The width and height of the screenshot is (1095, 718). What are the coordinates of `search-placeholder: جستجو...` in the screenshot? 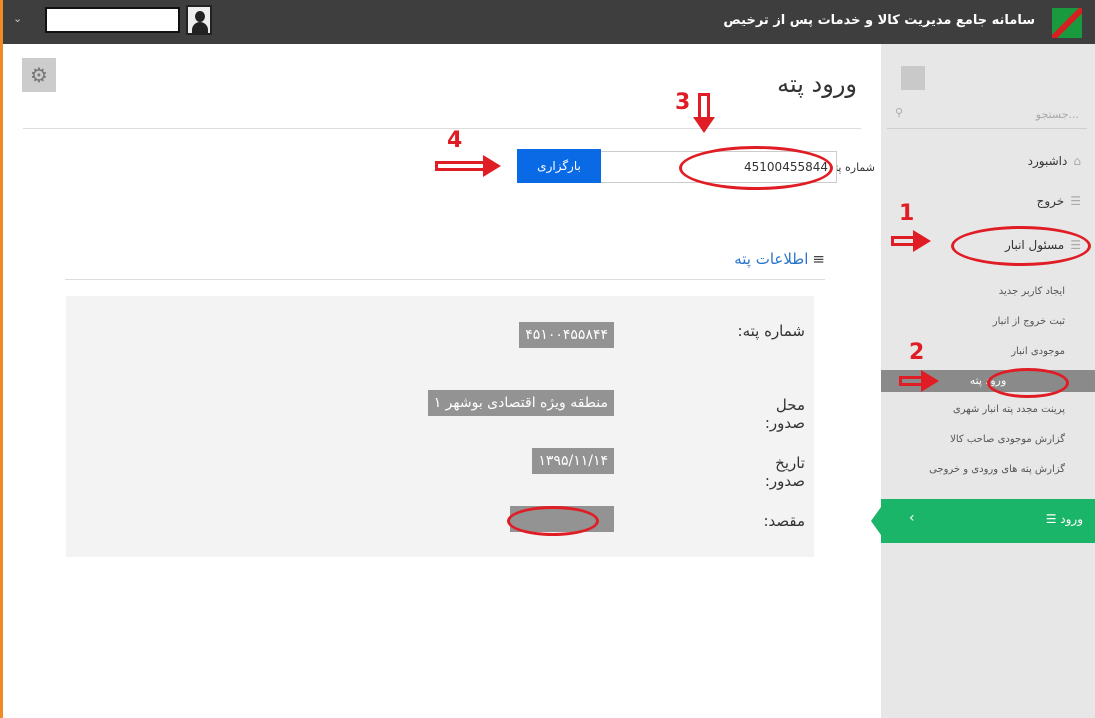 It's located at (1057, 114).